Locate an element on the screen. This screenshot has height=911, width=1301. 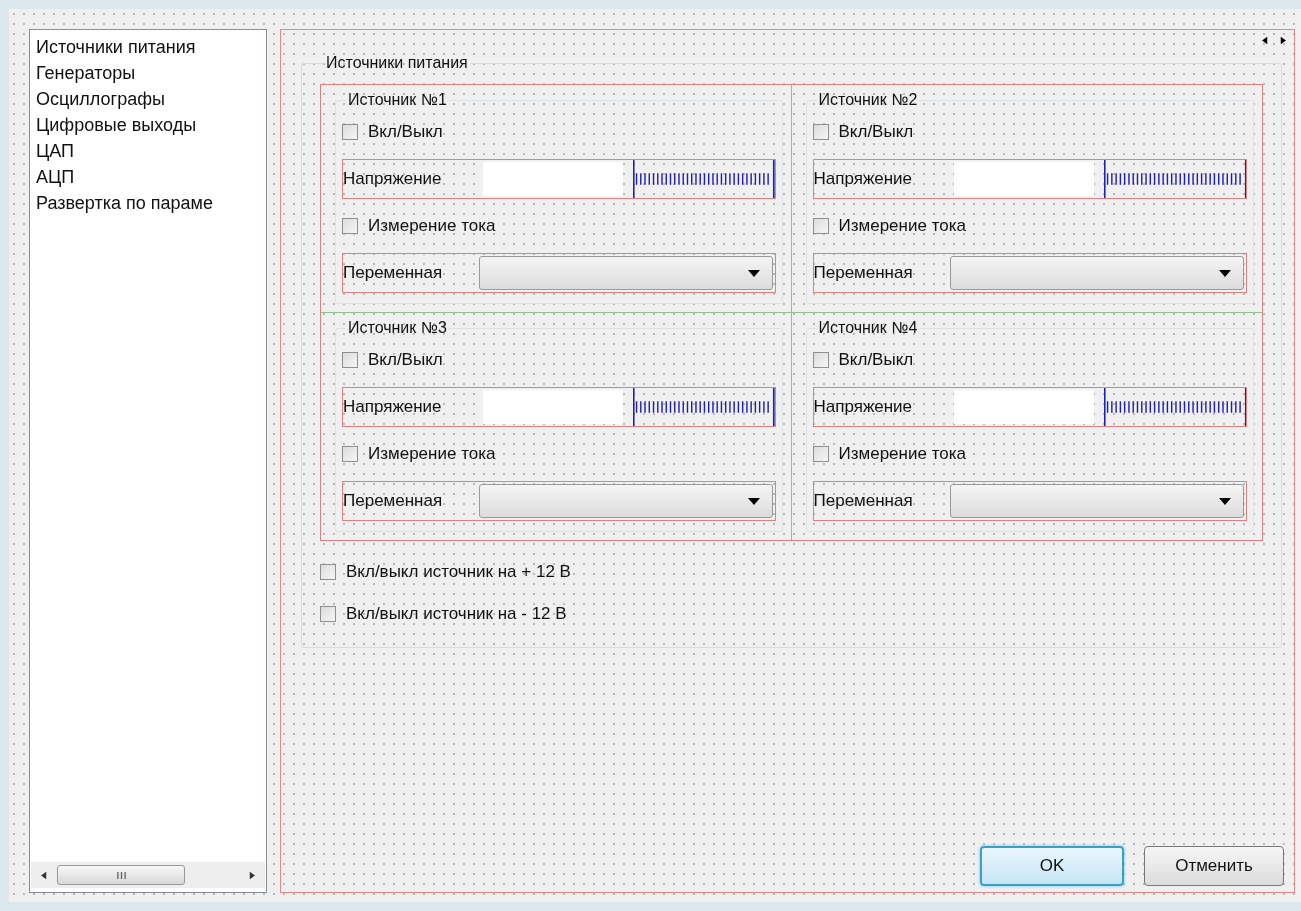
supply-checkbox: Вкл/выкл источник на + 12 В is located at coordinates (791, 572).